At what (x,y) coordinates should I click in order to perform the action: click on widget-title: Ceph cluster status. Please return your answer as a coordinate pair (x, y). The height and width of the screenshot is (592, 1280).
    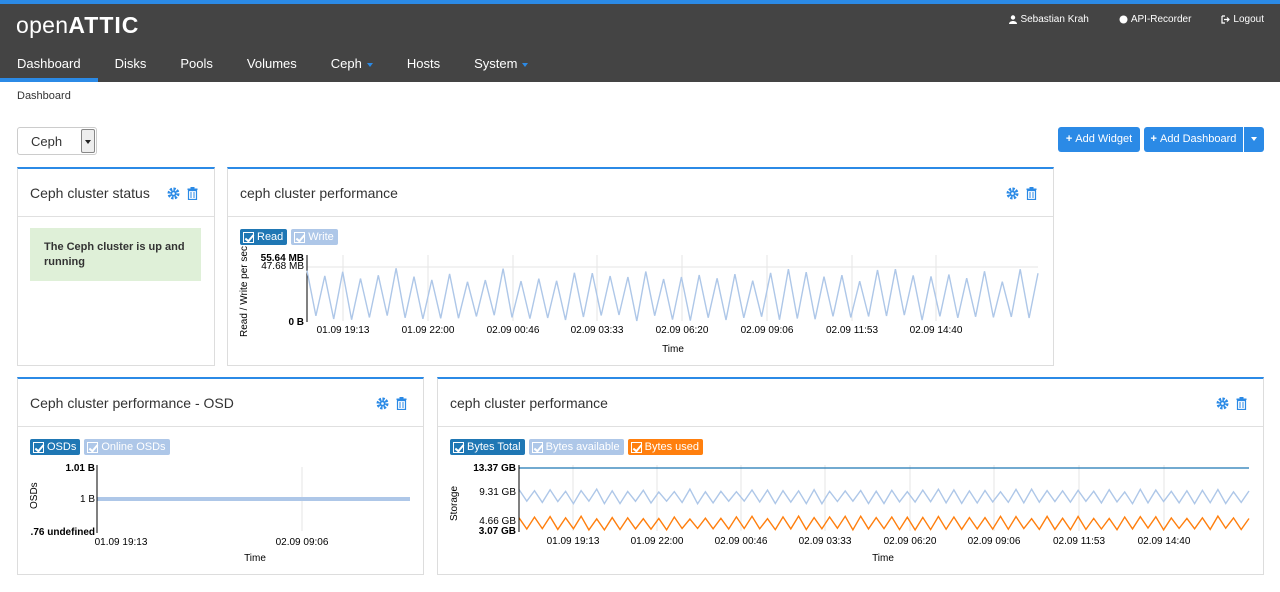
    Looking at the image, I should click on (90, 193).